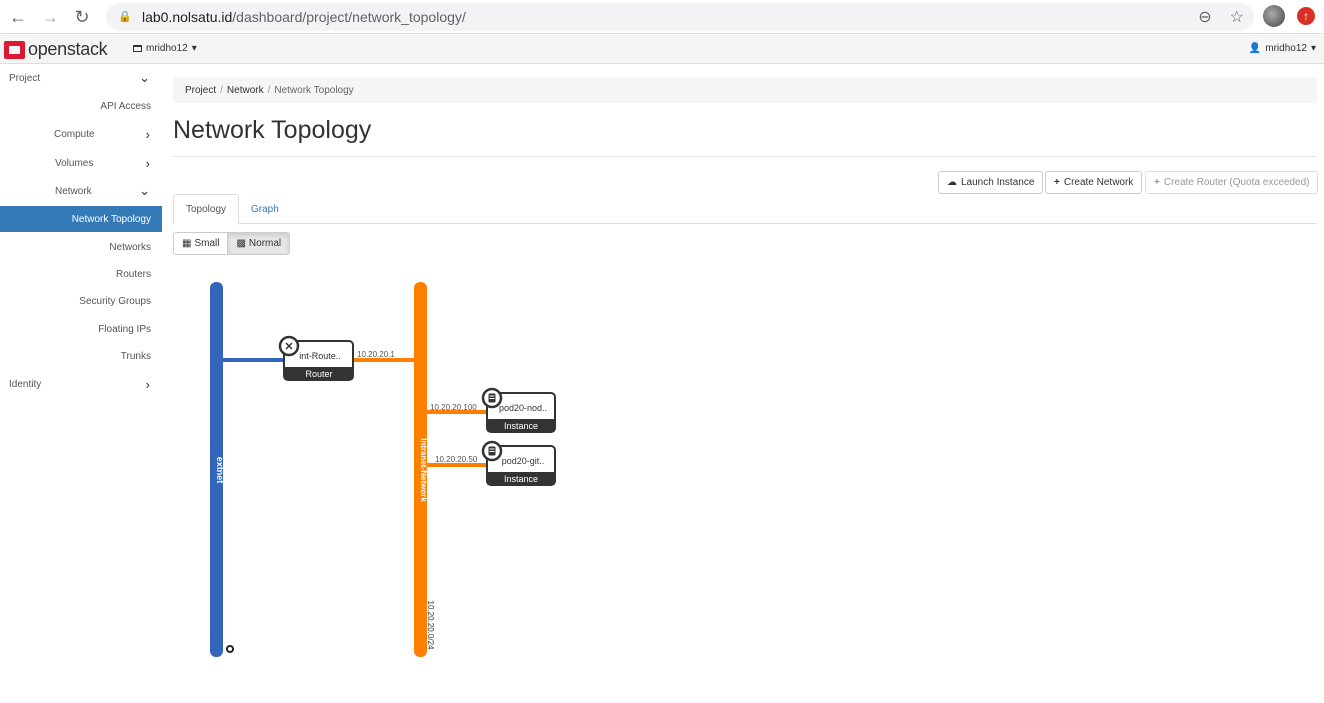 This screenshot has height=703, width=1324. Describe the element at coordinates (130, 247) in the screenshot. I see `sidebar-item-label: Networks` at that location.